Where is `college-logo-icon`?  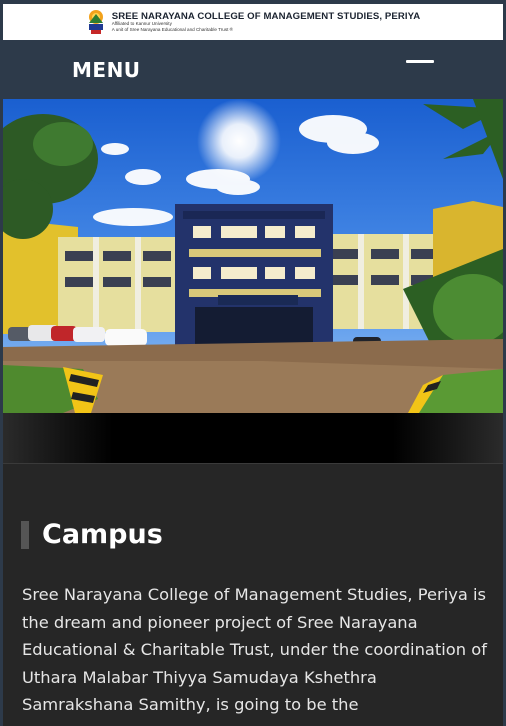
college-logo-icon is located at coordinates (95, 22).